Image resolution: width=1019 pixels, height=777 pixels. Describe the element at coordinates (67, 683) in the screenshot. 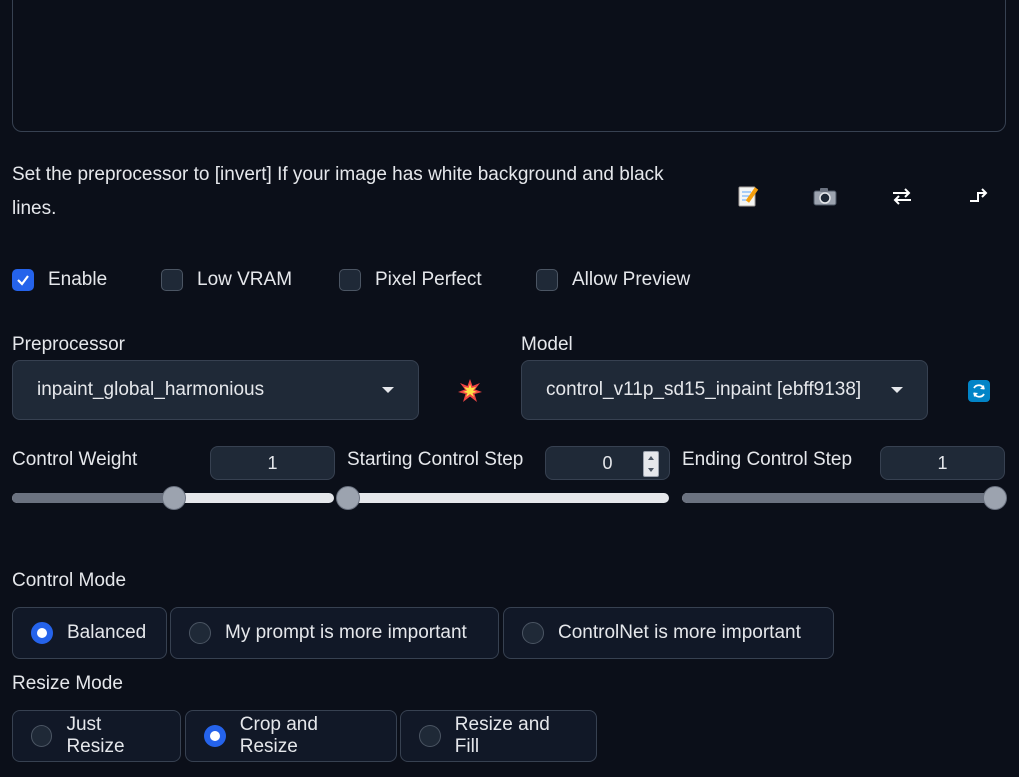

I see `resize-mode-label: Resize Mode` at that location.